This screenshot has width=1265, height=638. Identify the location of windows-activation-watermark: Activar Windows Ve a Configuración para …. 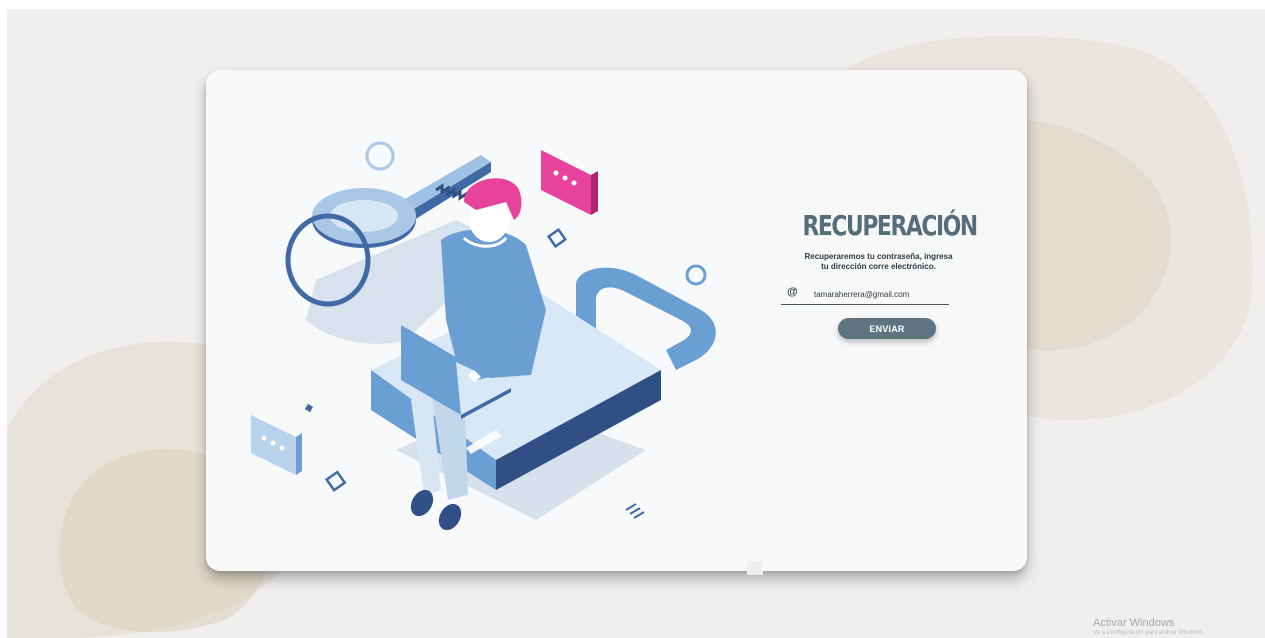
(1148, 627).